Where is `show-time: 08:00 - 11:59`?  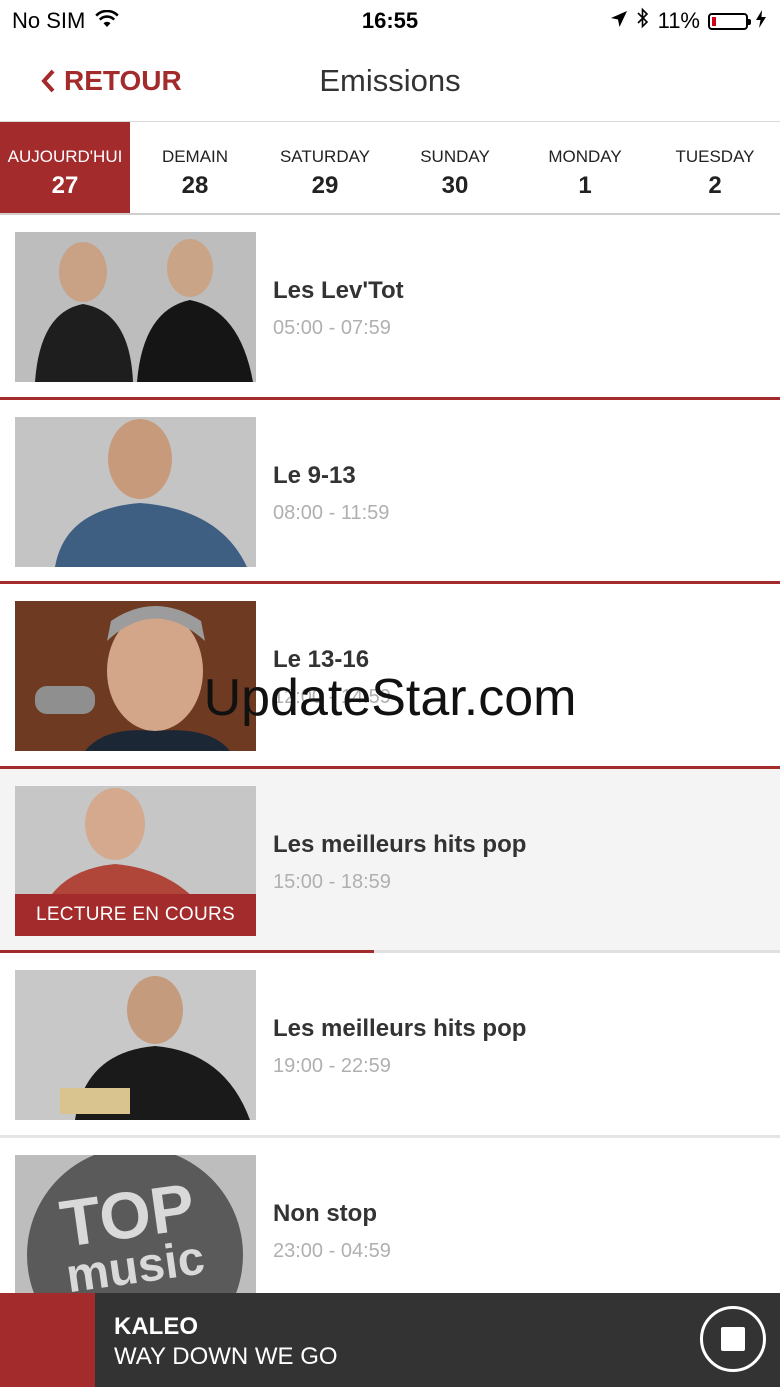
show-time: 08:00 - 11:59 is located at coordinates (331, 512).